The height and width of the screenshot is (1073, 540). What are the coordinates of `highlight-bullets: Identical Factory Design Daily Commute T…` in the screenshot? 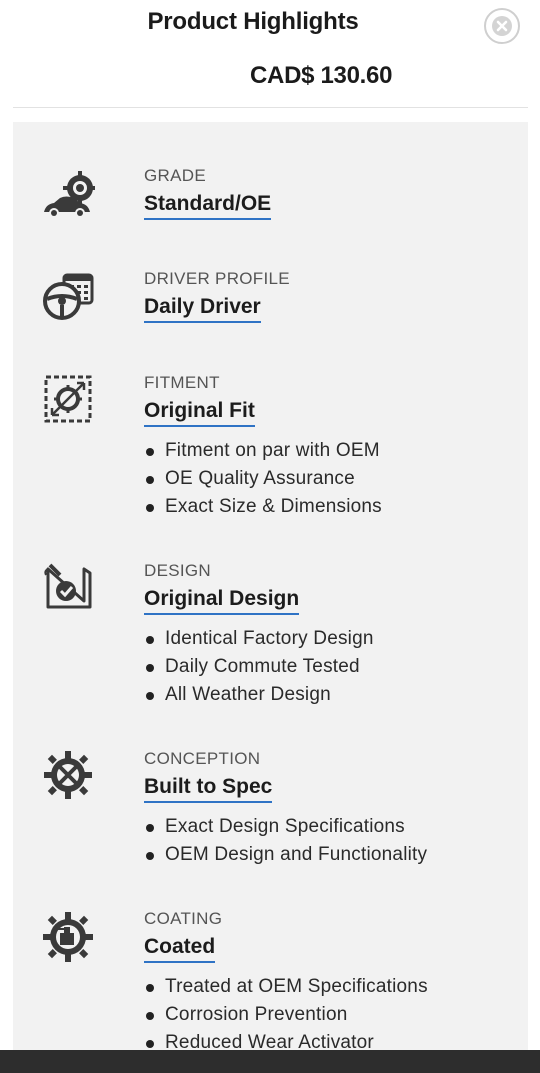 It's located at (259, 667).